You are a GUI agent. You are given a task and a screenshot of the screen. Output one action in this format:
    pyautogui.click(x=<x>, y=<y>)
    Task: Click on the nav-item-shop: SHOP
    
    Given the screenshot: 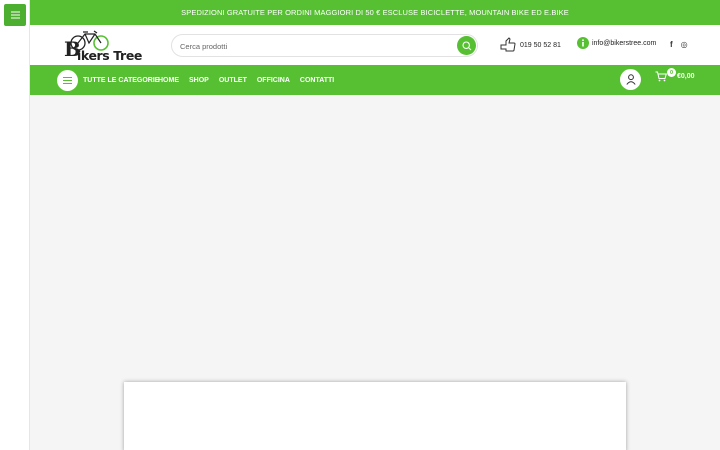 What is the action you would take?
    pyautogui.click(x=199, y=80)
    